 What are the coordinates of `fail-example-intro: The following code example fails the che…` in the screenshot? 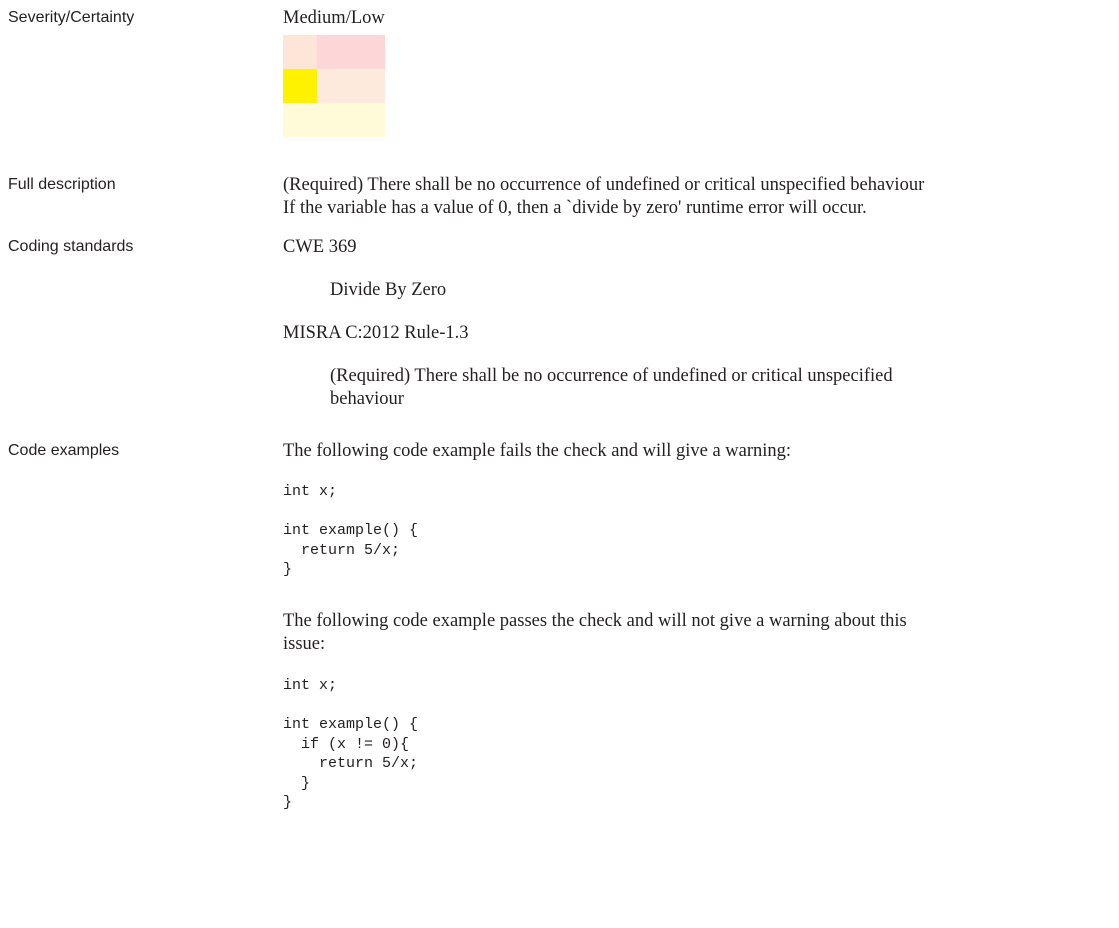 It's located at (537, 451).